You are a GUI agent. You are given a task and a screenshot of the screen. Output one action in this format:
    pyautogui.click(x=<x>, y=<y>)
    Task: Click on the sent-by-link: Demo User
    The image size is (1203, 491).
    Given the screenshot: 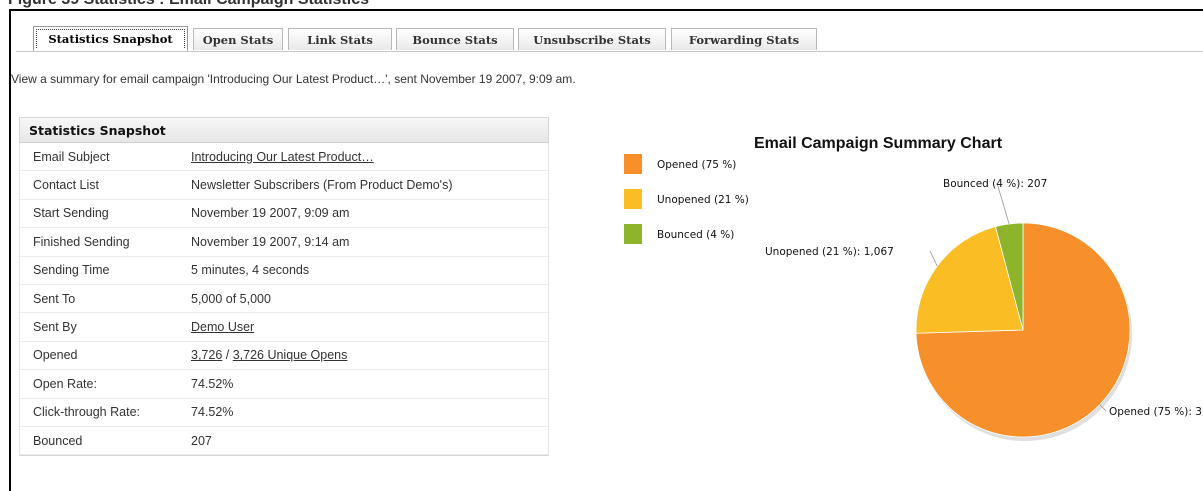 What is the action you would take?
    pyautogui.click(x=222, y=327)
    